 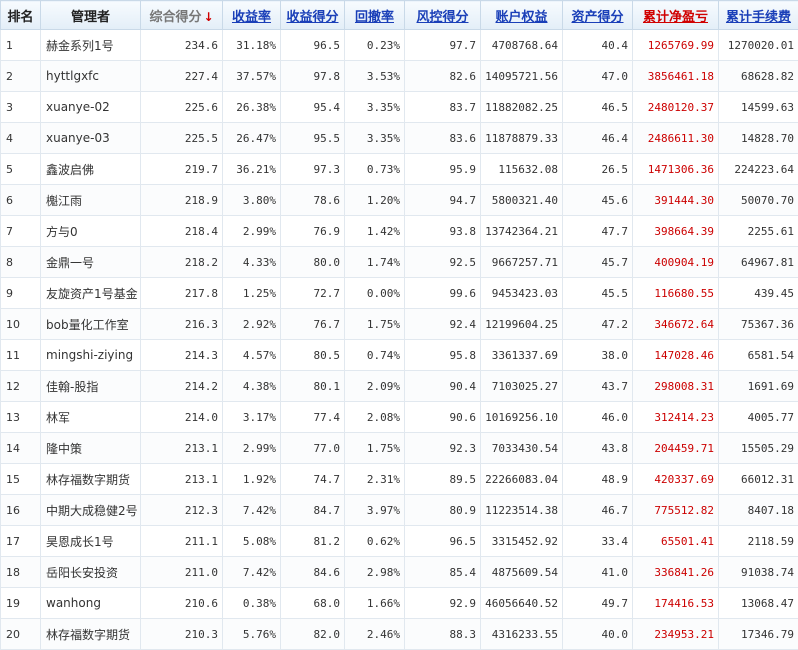 I want to click on cell-drawdown: 0.00%, so click(x=375, y=293).